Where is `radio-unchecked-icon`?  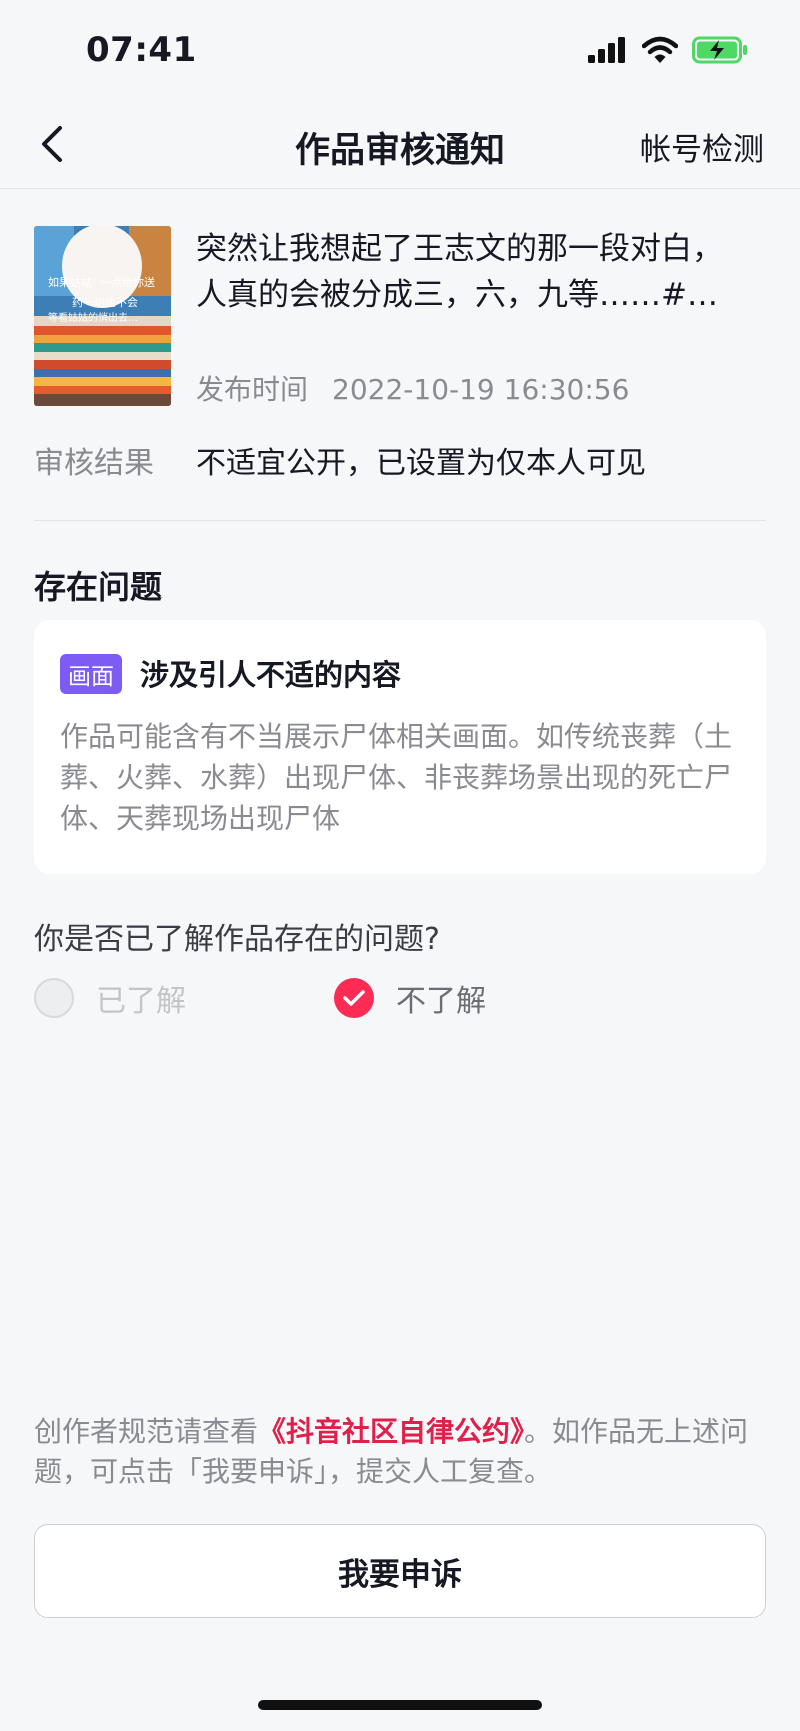 radio-unchecked-icon is located at coordinates (54, 998).